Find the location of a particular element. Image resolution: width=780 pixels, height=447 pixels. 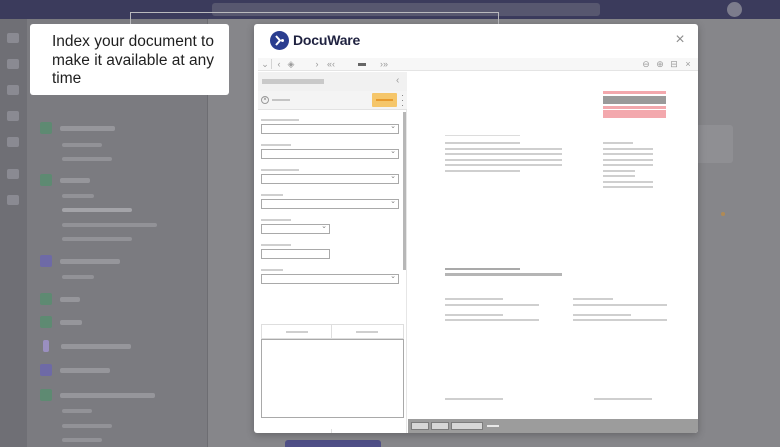

store-button is located at coordinates (384, 100).